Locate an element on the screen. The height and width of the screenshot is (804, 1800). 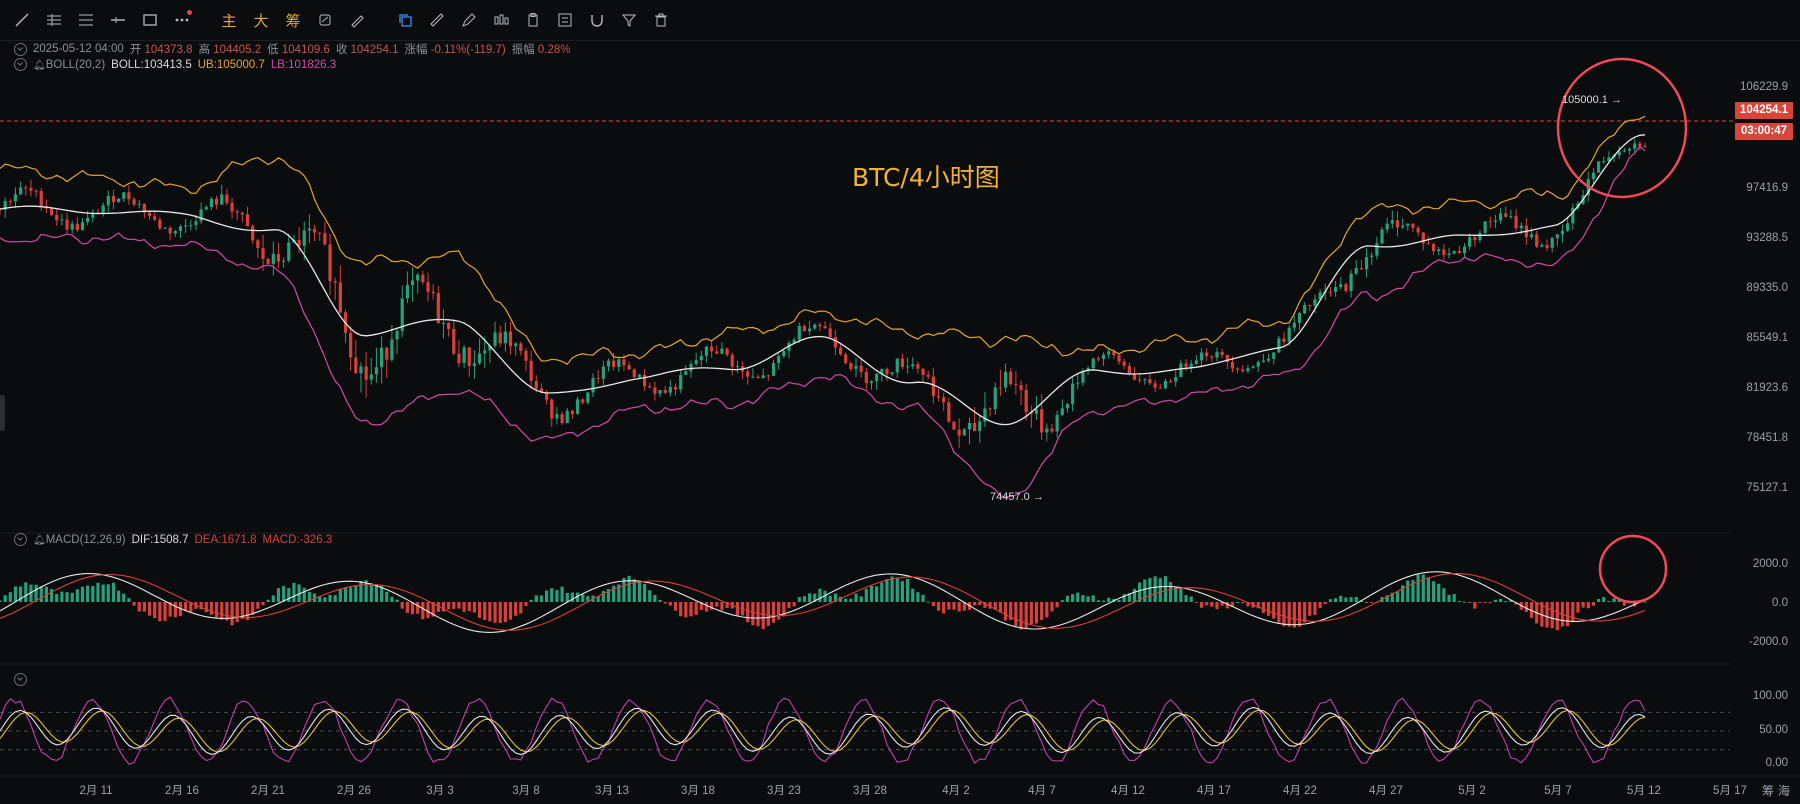
open-value: 104373.8 is located at coordinates (168, 50).